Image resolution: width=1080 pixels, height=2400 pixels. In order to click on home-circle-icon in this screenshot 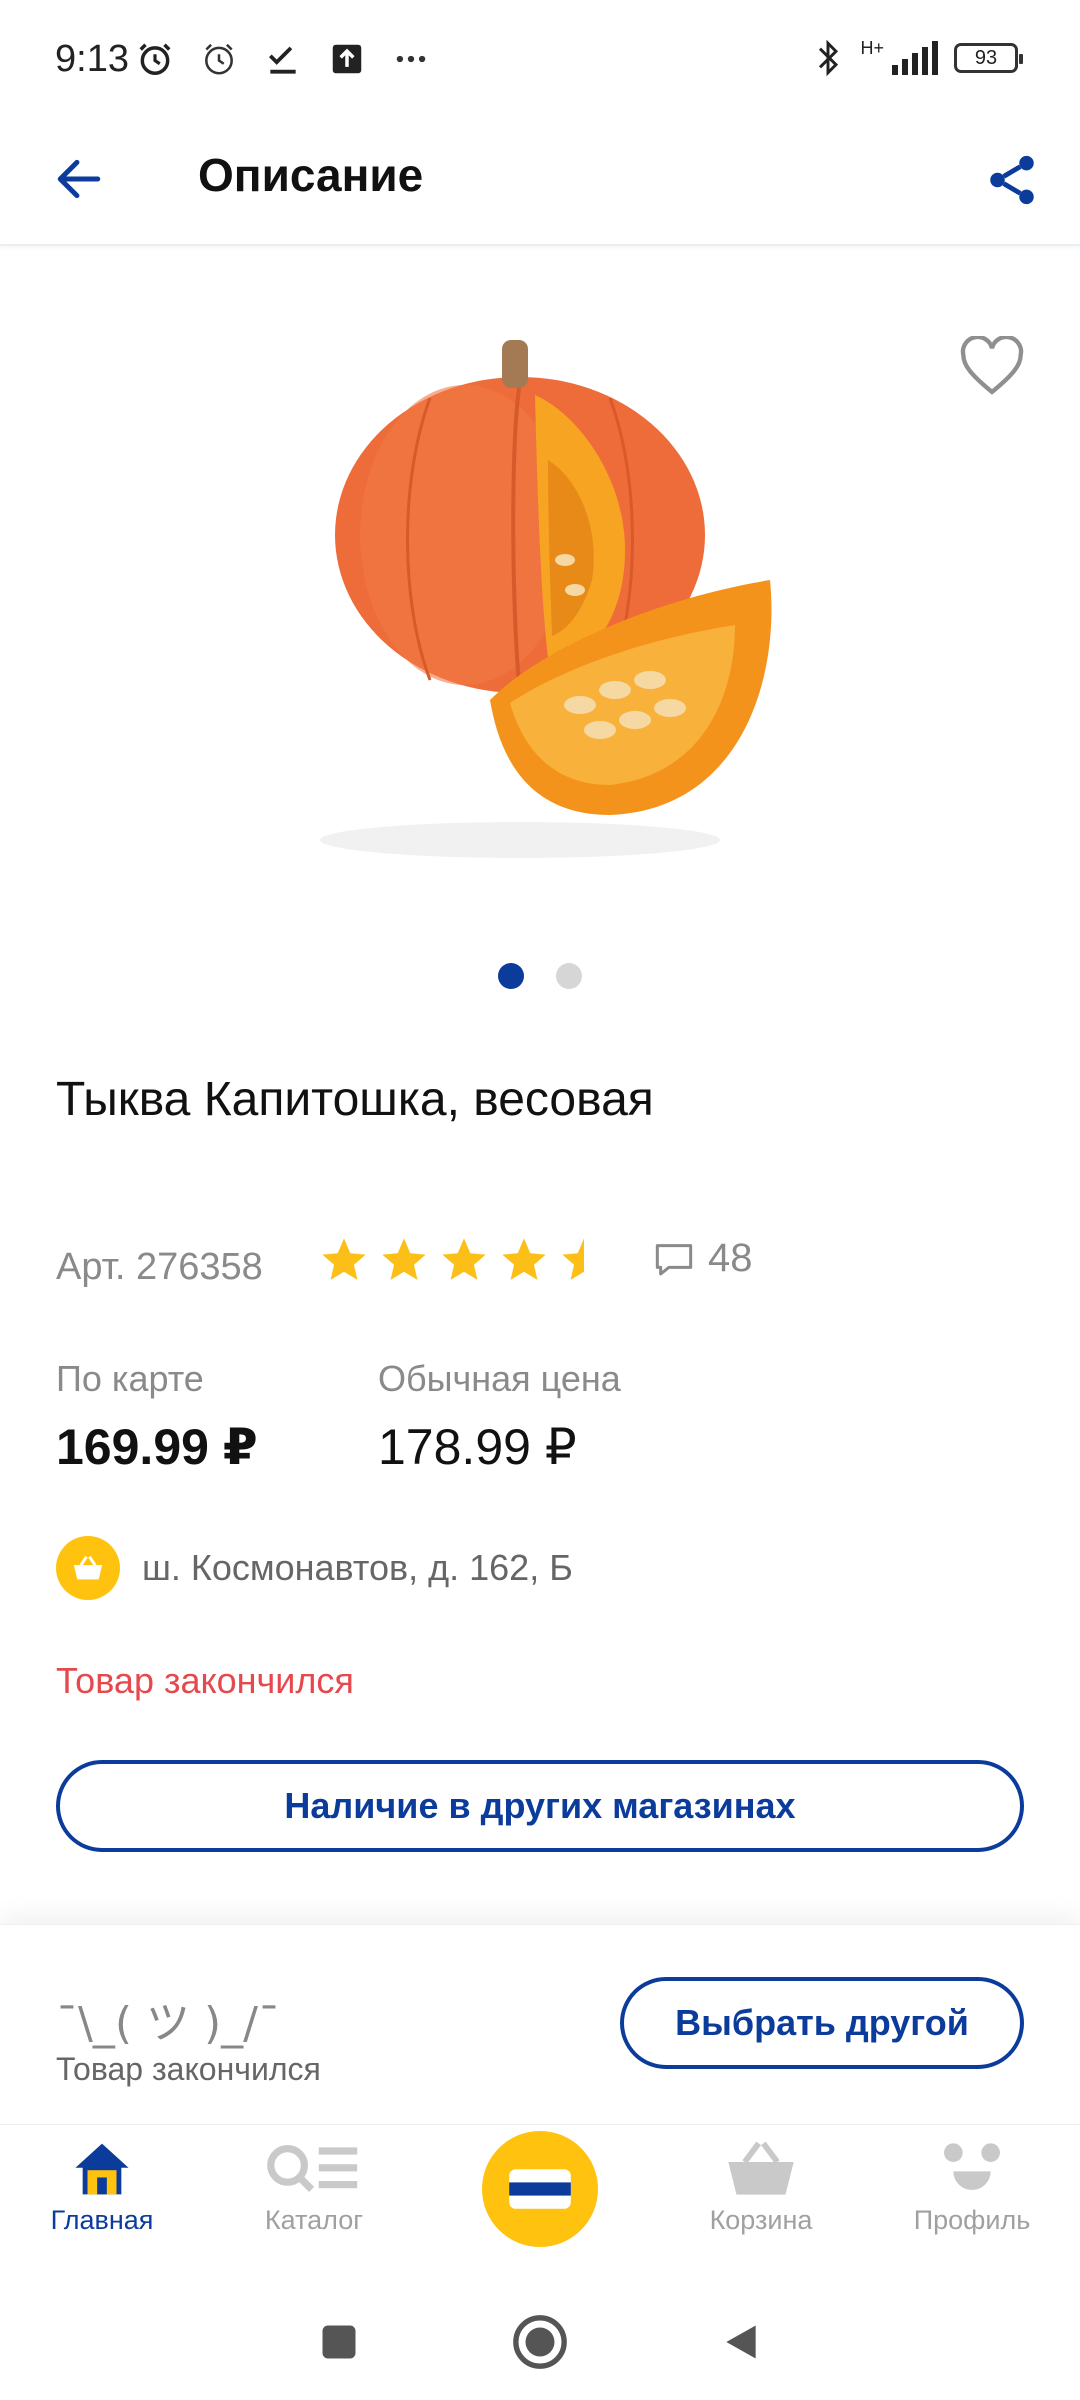, I will do `click(540, 2342)`.